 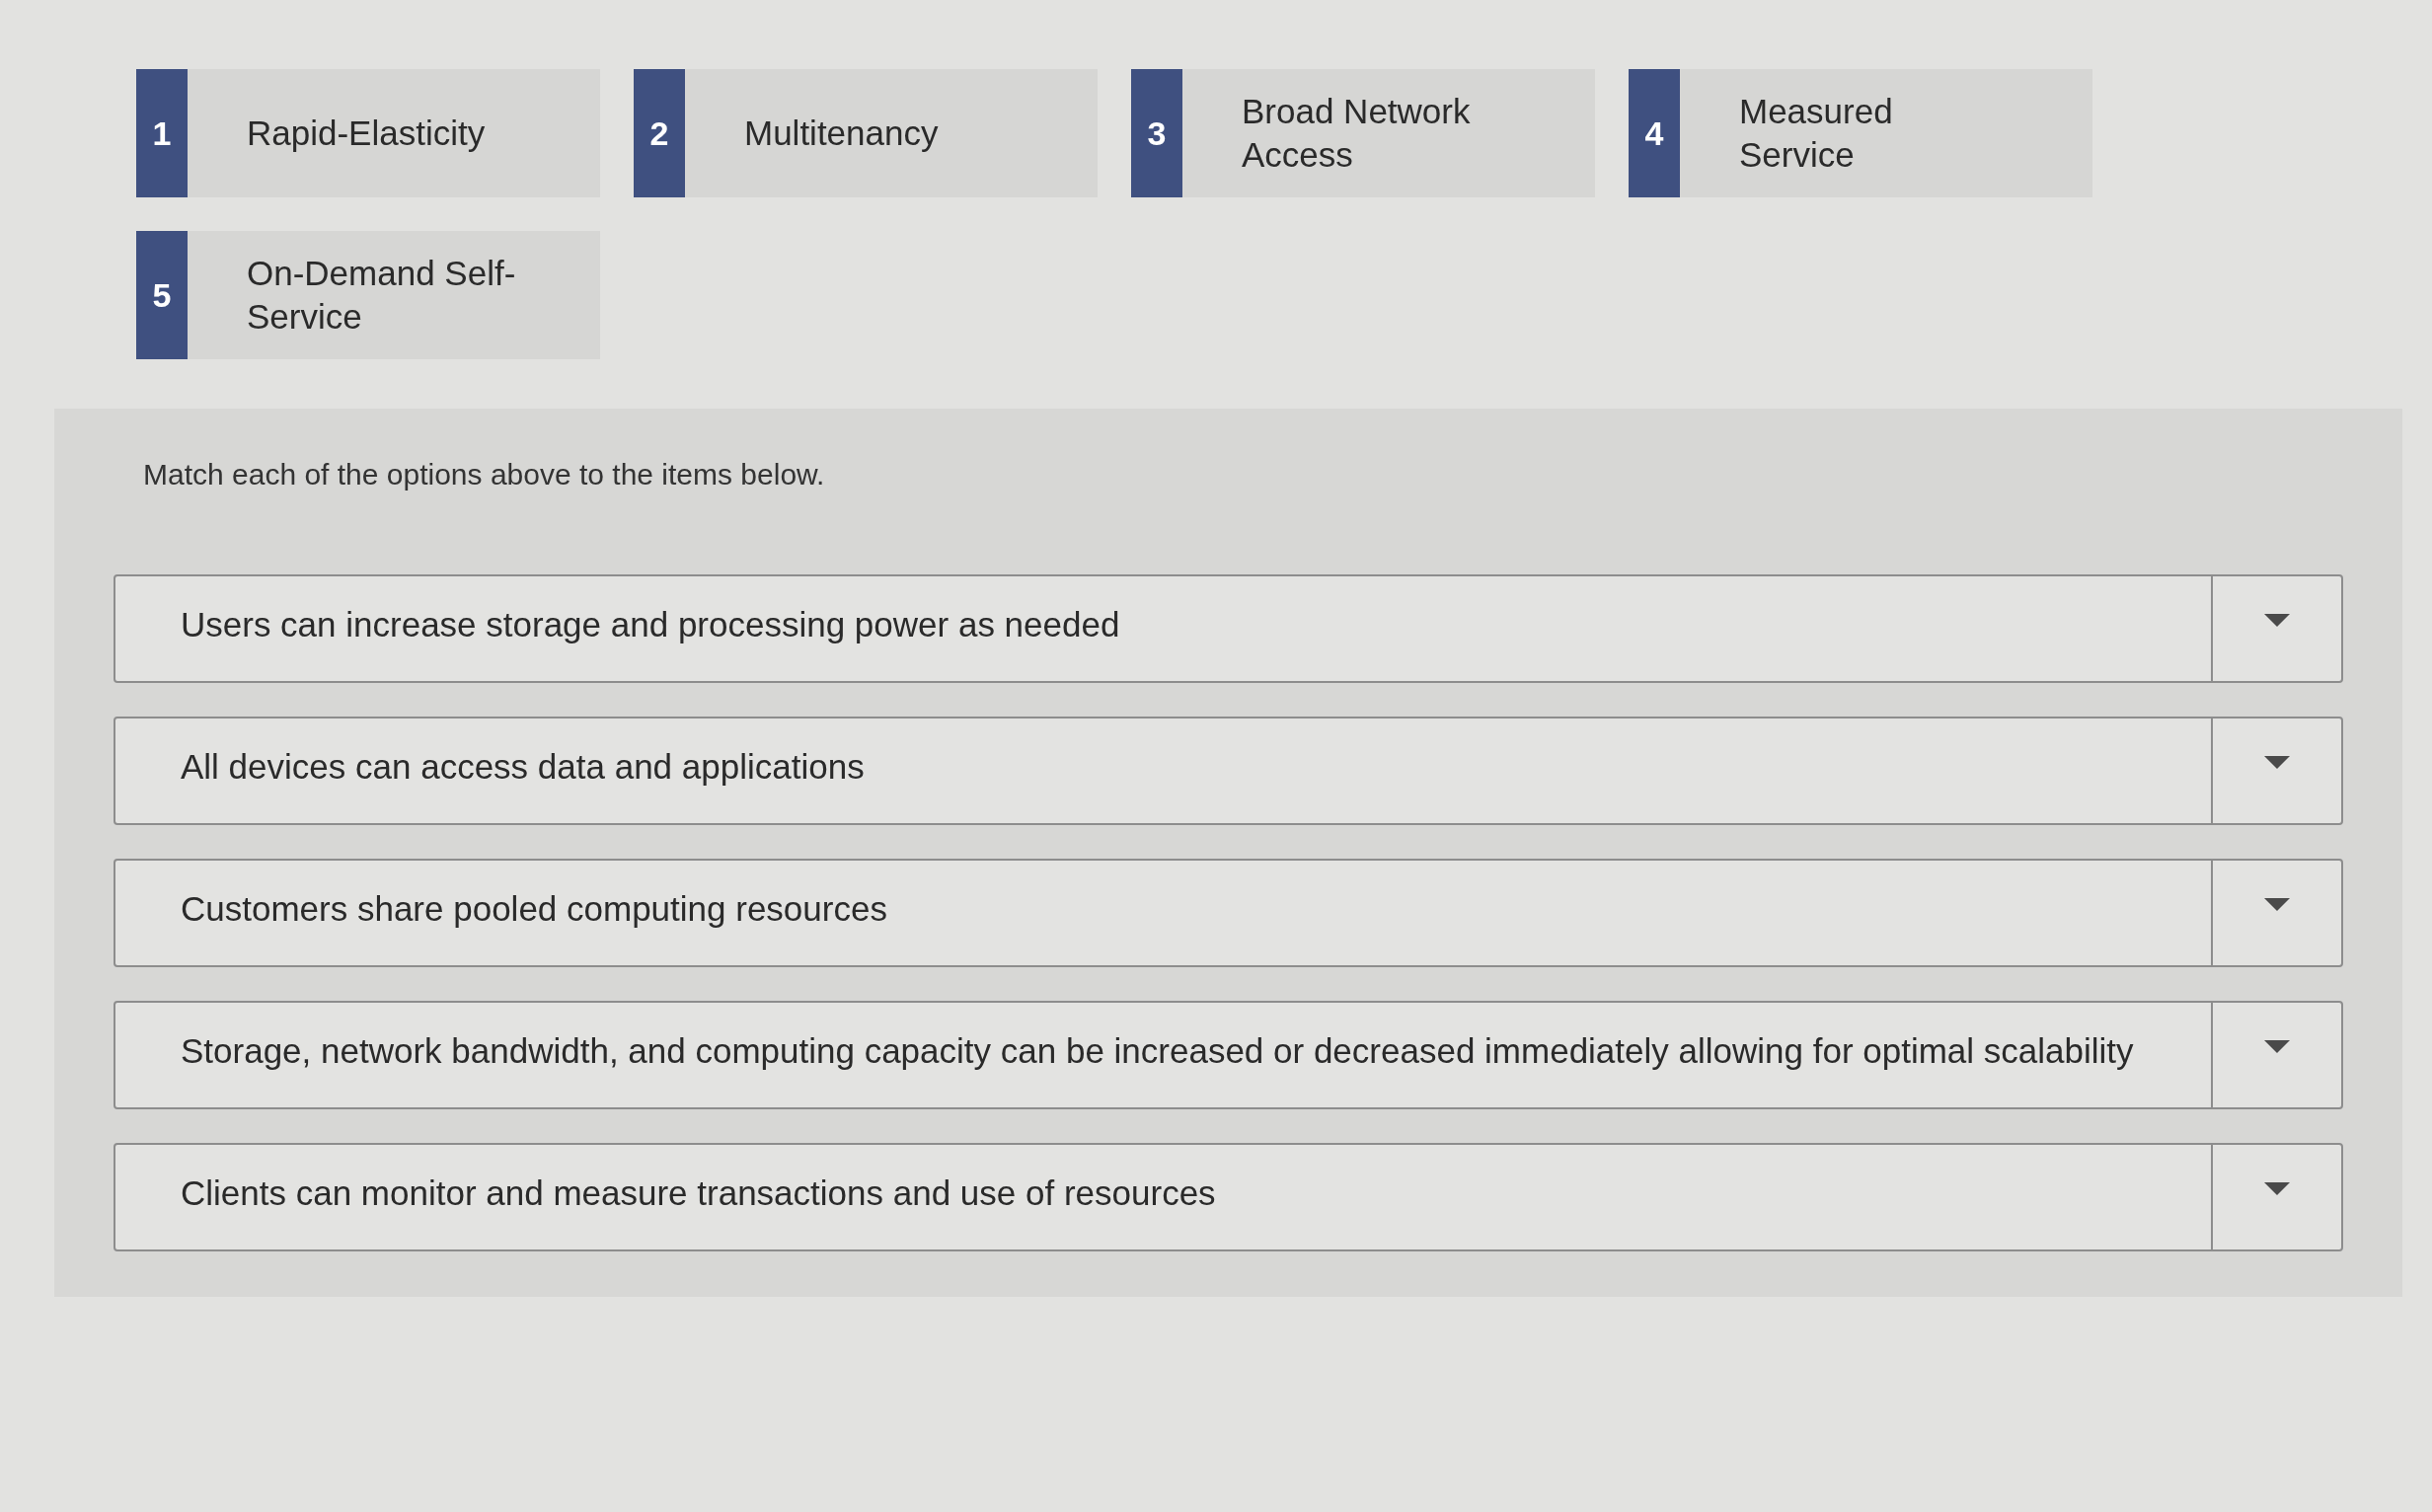 What do you see at coordinates (841, 134) in the screenshot?
I see `option-label: Multitenancy` at bounding box center [841, 134].